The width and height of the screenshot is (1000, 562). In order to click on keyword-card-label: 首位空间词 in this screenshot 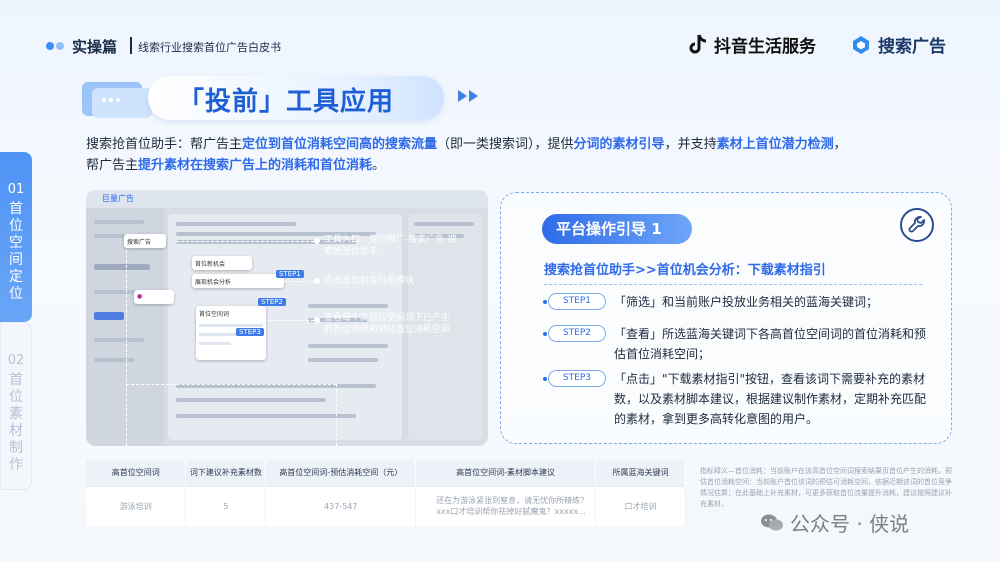, I will do `click(214, 314)`.